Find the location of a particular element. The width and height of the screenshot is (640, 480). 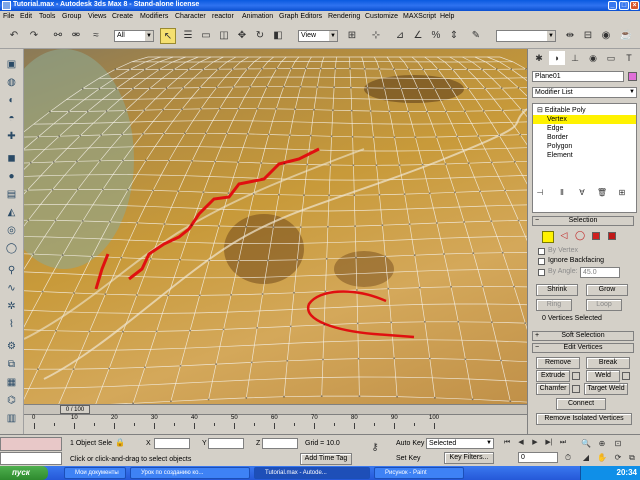

stack-item-edge: Edge is located at coordinates (584, 128).